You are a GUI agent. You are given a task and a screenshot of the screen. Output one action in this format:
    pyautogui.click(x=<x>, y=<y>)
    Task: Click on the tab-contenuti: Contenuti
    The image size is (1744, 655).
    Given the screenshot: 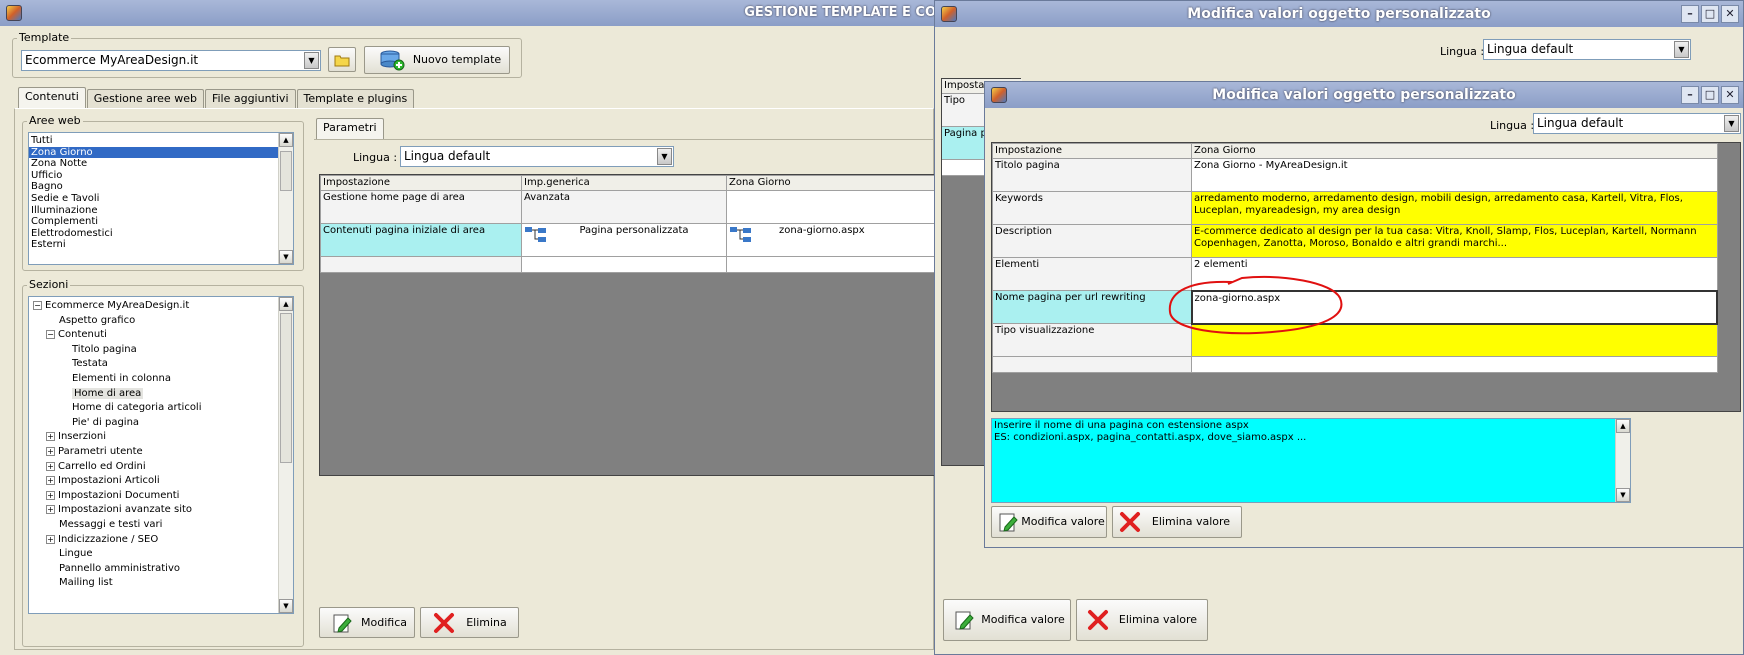 What is the action you would take?
    pyautogui.click(x=52, y=98)
    